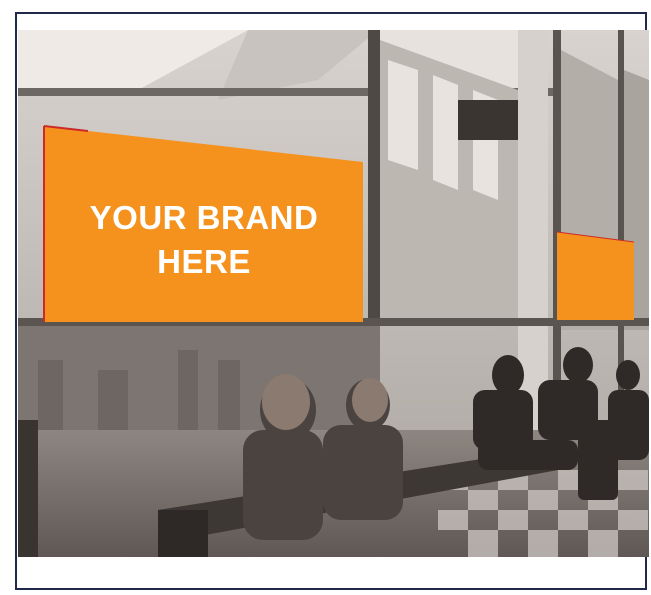  I want to click on brand-line-2: HERE, so click(204, 261).